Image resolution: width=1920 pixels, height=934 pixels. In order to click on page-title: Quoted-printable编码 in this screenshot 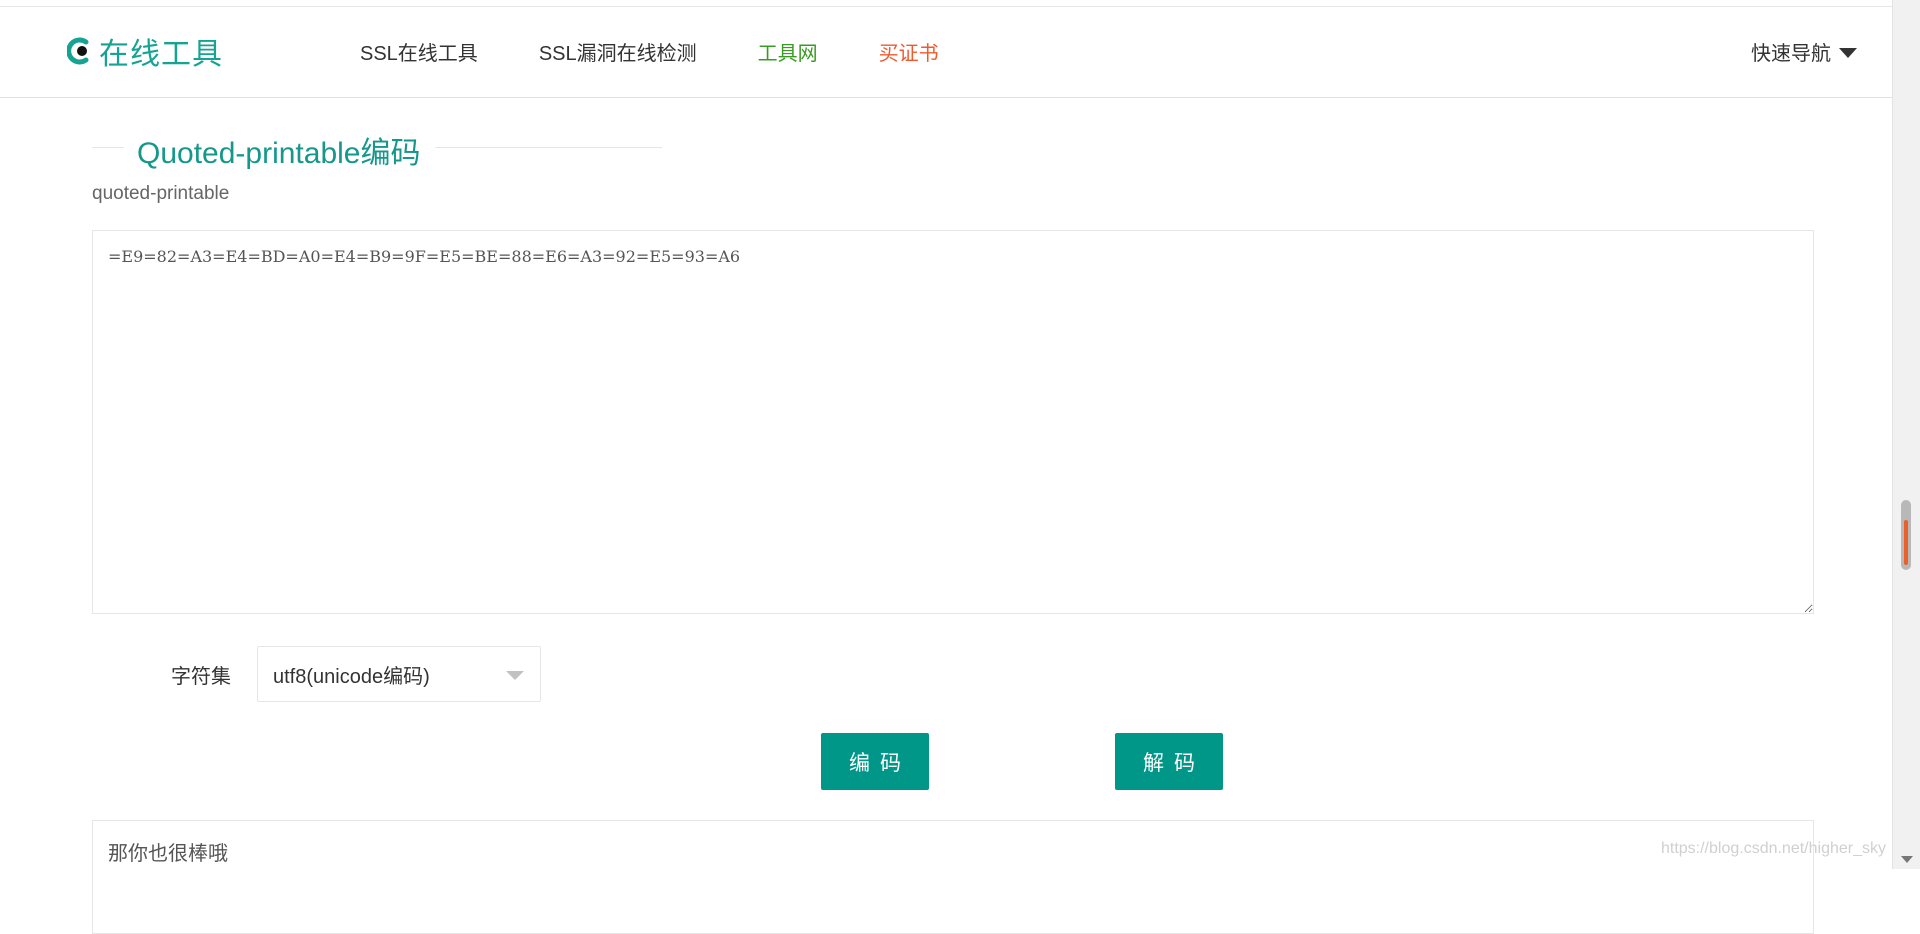, I will do `click(279, 150)`.